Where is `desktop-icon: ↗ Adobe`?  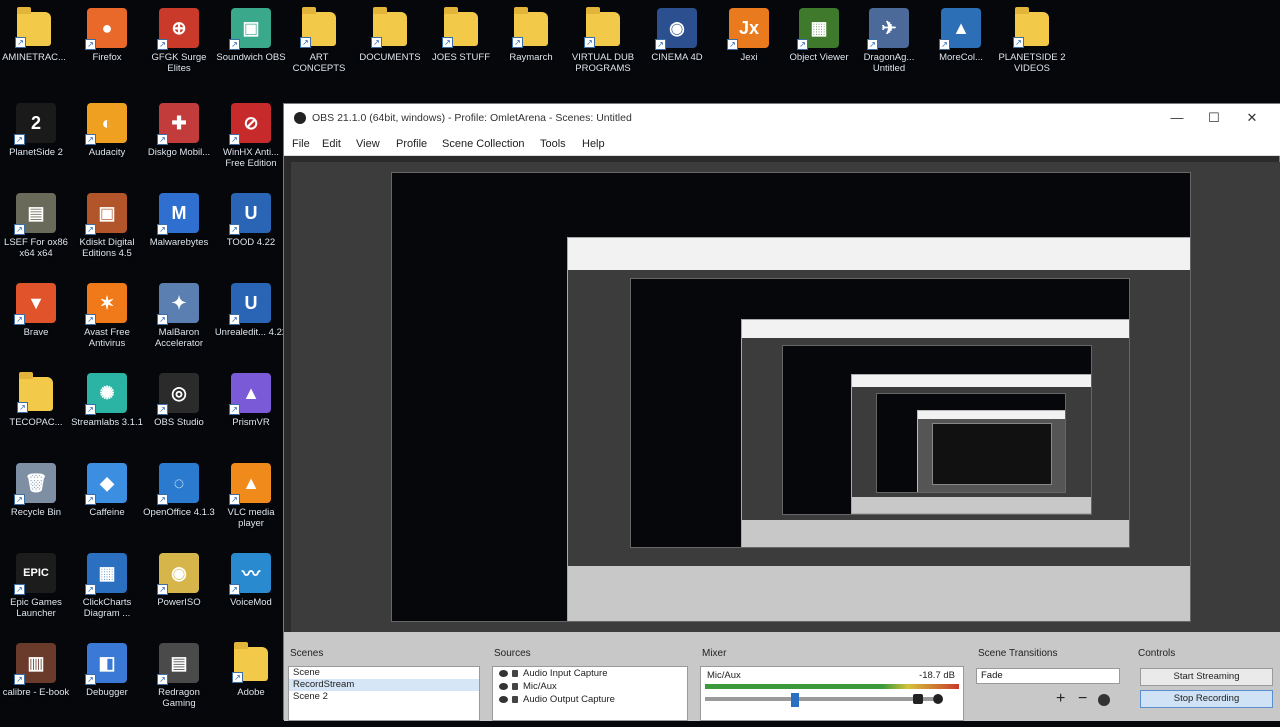
desktop-icon: ↗ Adobe is located at coordinates (251, 681).